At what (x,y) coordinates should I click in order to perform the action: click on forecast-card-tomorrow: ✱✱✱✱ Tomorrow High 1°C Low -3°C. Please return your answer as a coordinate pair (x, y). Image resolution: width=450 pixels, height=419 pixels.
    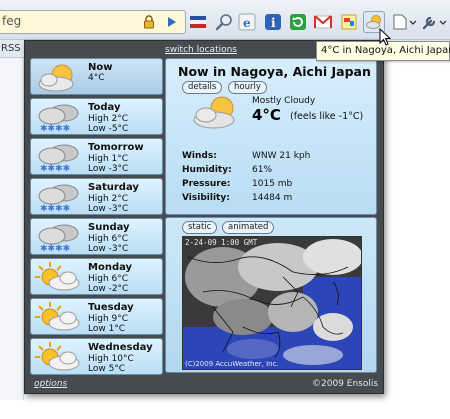
    Looking at the image, I should click on (96, 156).